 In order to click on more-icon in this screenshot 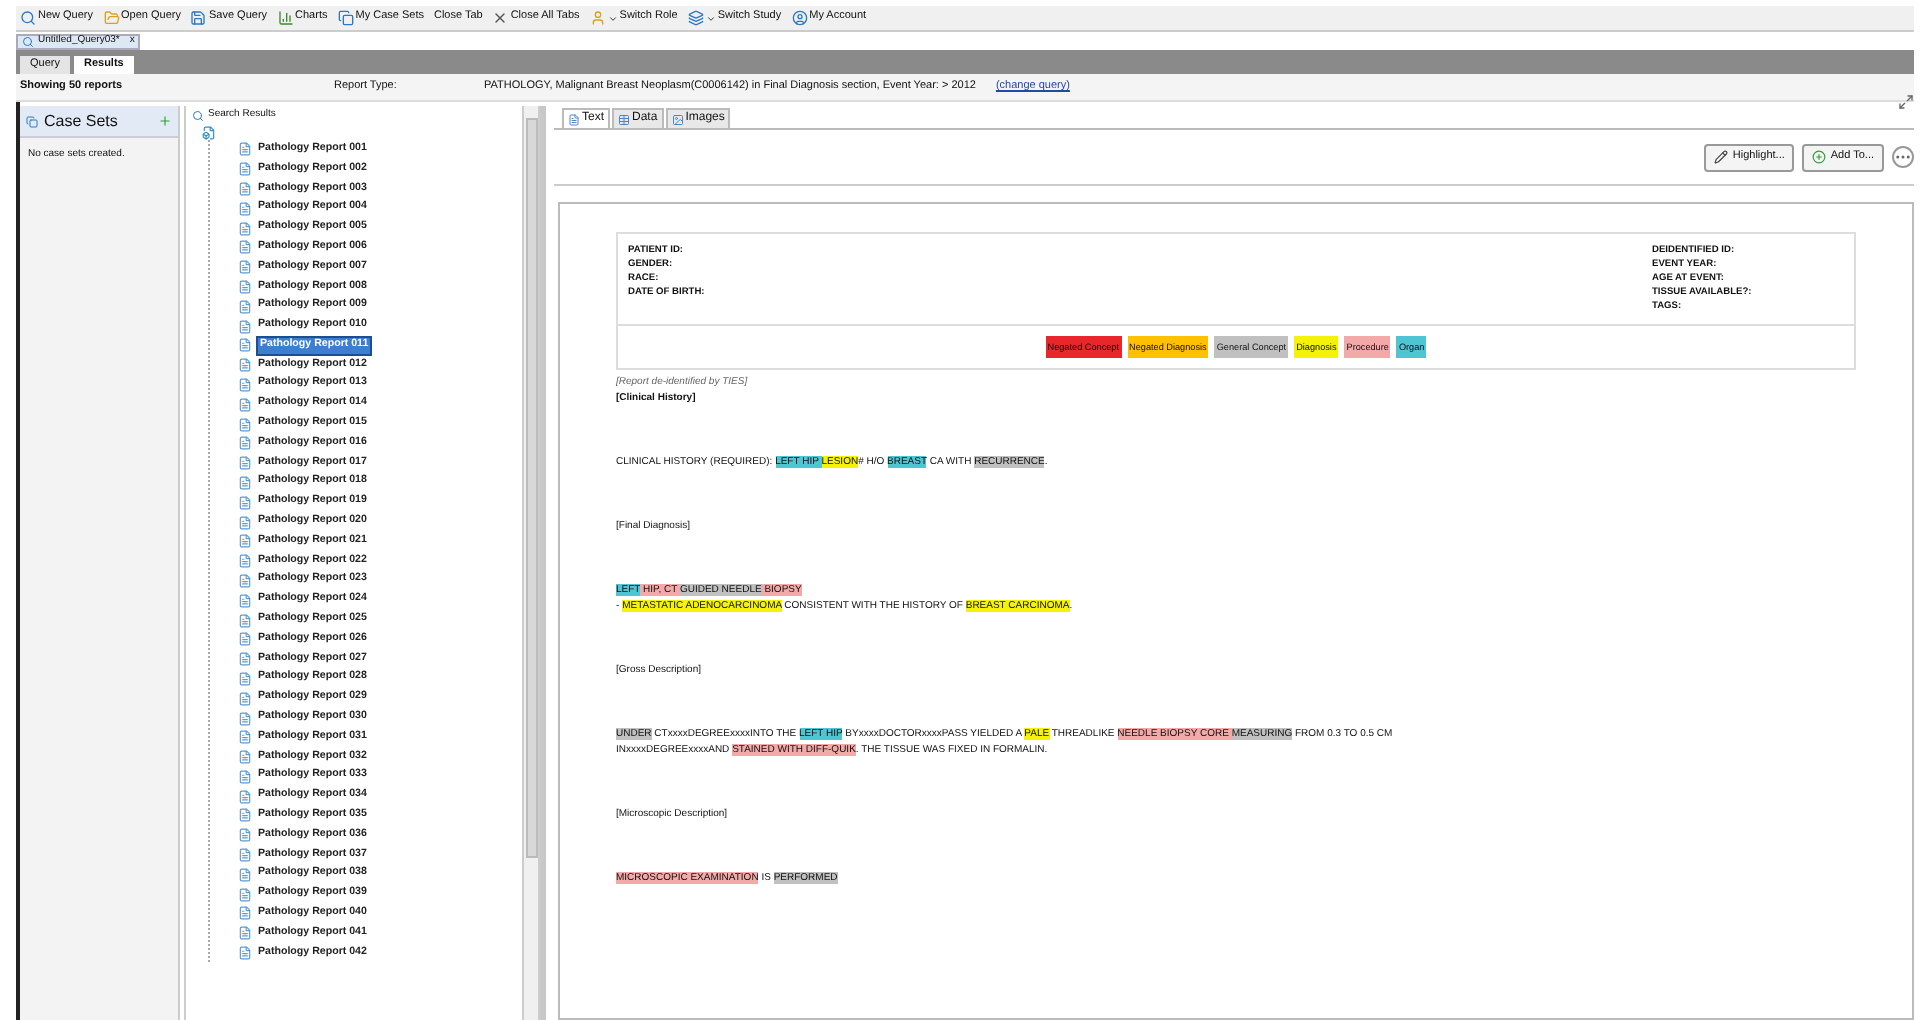, I will do `click(1903, 157)`.